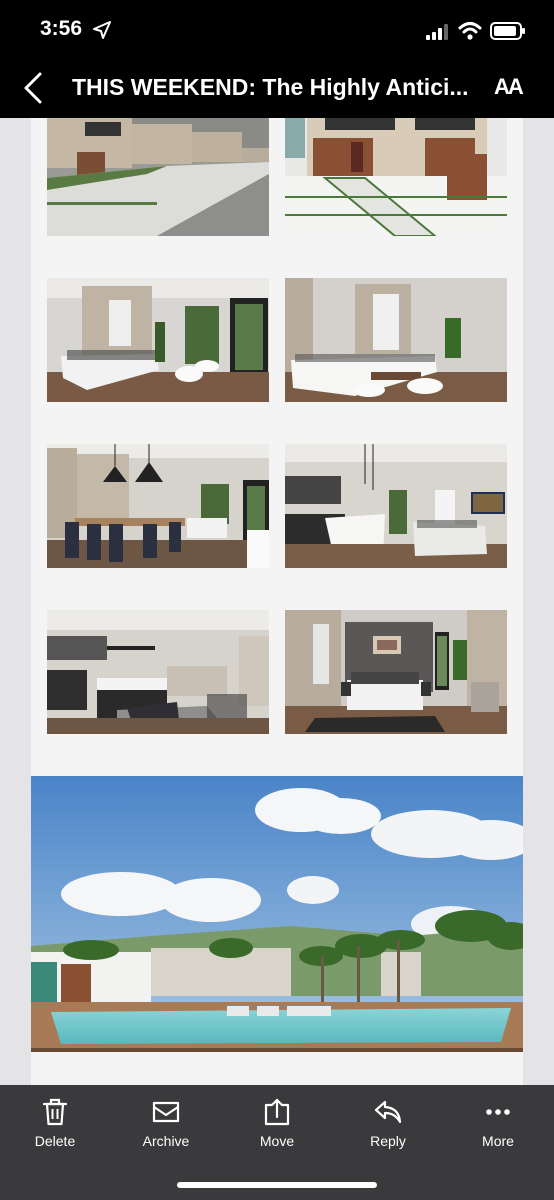 This screenshot has height=1200, width=554. What do you see at coordinates (55, 1141) in the screenshot?
I see `delete-label: Delete` at bounding box center [55, 1141].